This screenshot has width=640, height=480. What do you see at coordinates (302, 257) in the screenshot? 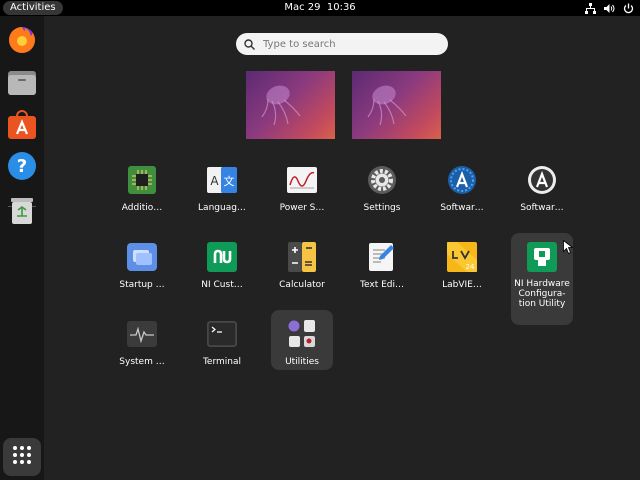
I see `calculator-icon` at bounding box center [302, 257].